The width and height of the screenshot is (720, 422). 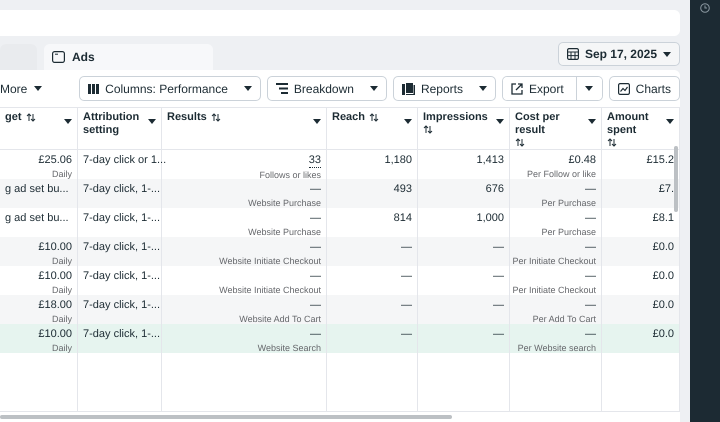 I want to click on cell-value: £25.06, so click(x=55, y=160).